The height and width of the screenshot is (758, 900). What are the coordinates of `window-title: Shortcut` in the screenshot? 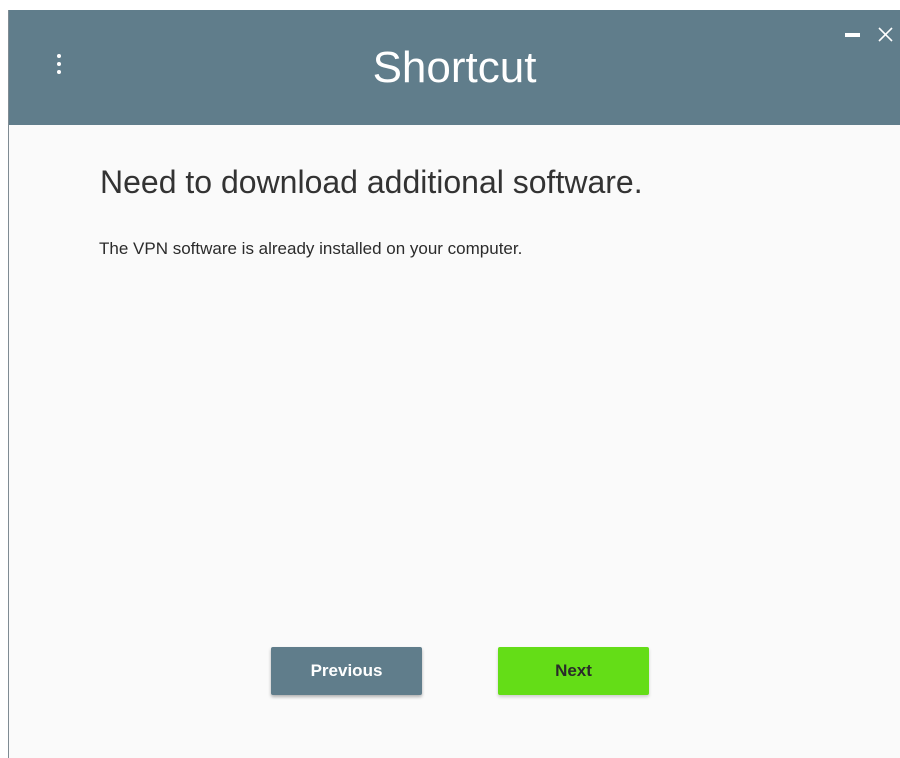 It's located at (454, 67).